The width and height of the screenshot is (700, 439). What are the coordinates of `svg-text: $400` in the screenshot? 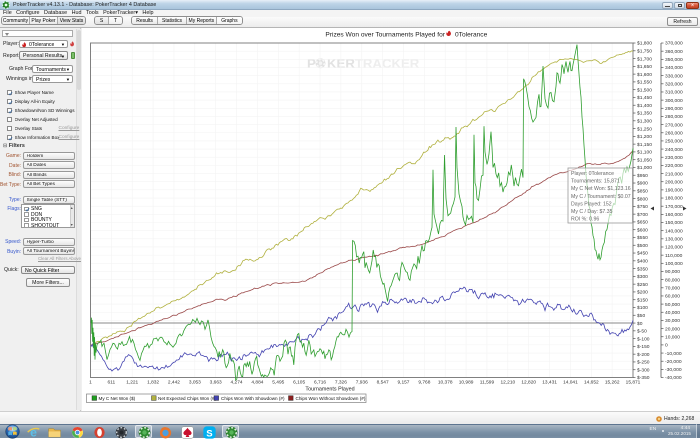 It's located at (642, 262).